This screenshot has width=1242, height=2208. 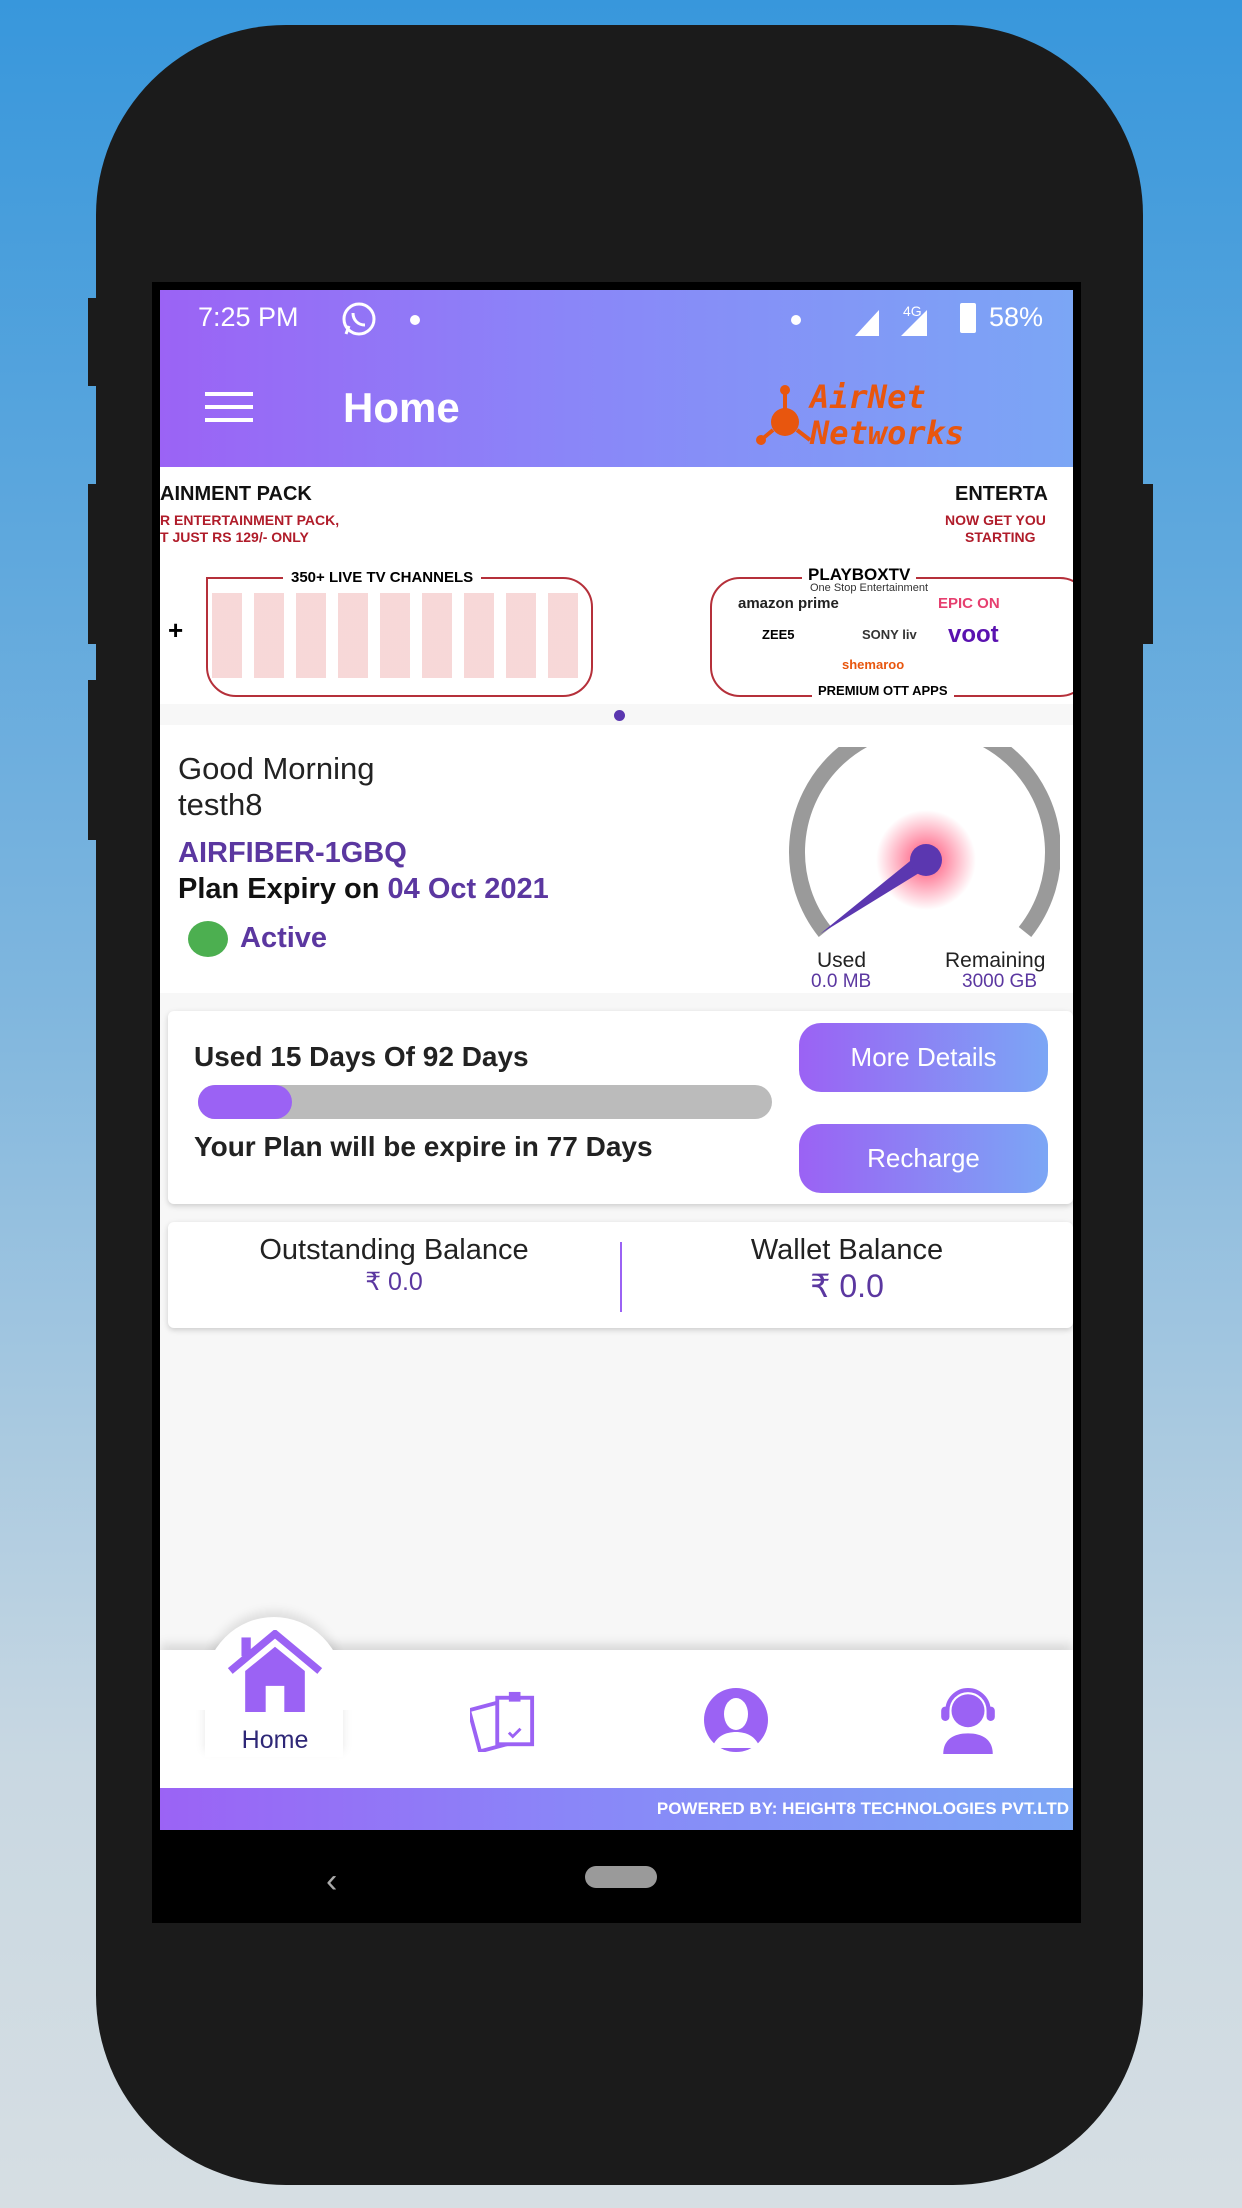 I want to click on brand-tagline: One Stop Entertainment, so click(x=869, y=588).